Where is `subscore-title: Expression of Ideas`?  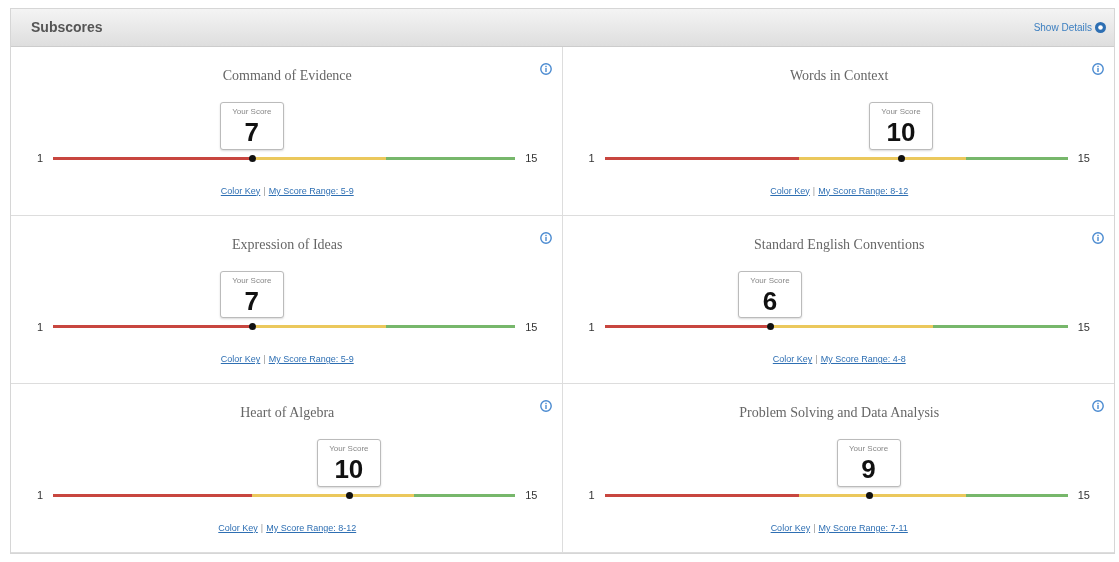 subscore-title: Expression of Ideas is located at coordinates (287, 244).